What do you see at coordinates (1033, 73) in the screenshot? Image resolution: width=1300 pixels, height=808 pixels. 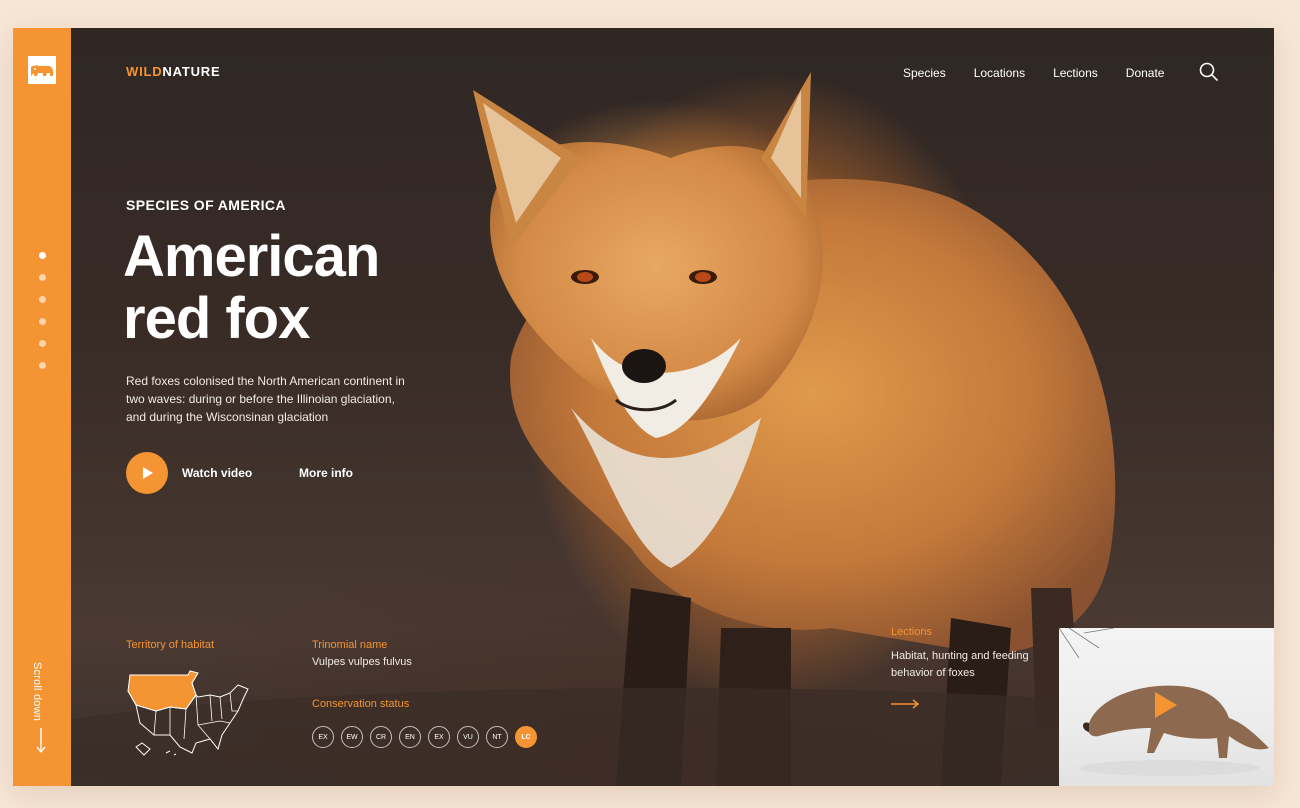 I see `main-nav: Species Locations Lections Donate` at bounding box center [1033, 73].